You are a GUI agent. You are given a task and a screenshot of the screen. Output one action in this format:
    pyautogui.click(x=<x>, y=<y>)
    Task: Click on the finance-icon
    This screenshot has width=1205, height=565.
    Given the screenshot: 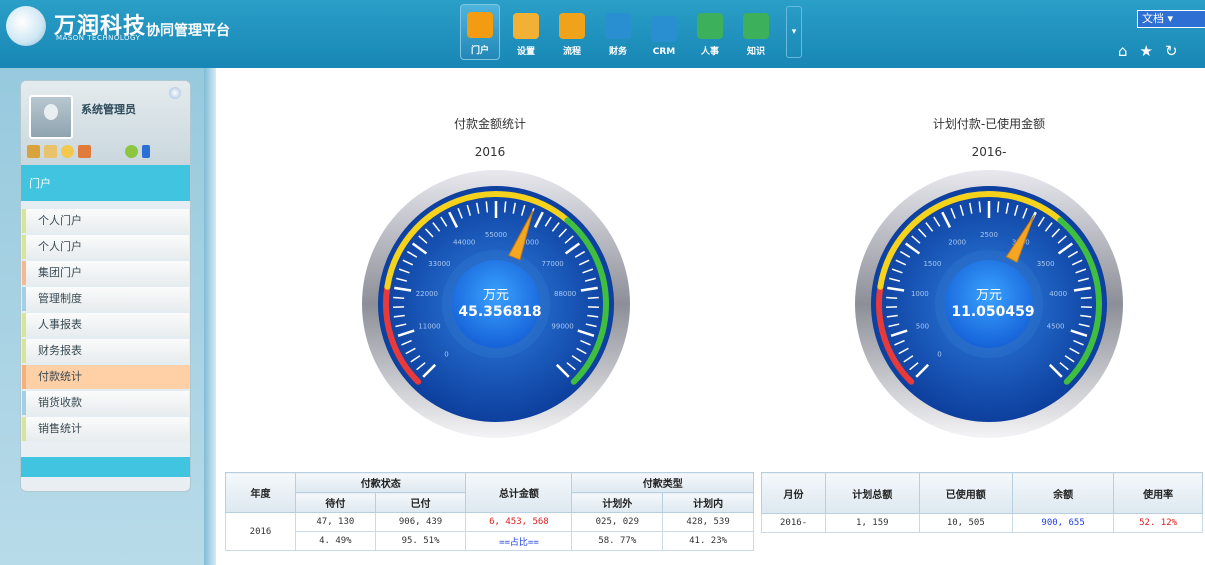 What is the action you would take?
    pyautogui.click(x=618, y=26)
    